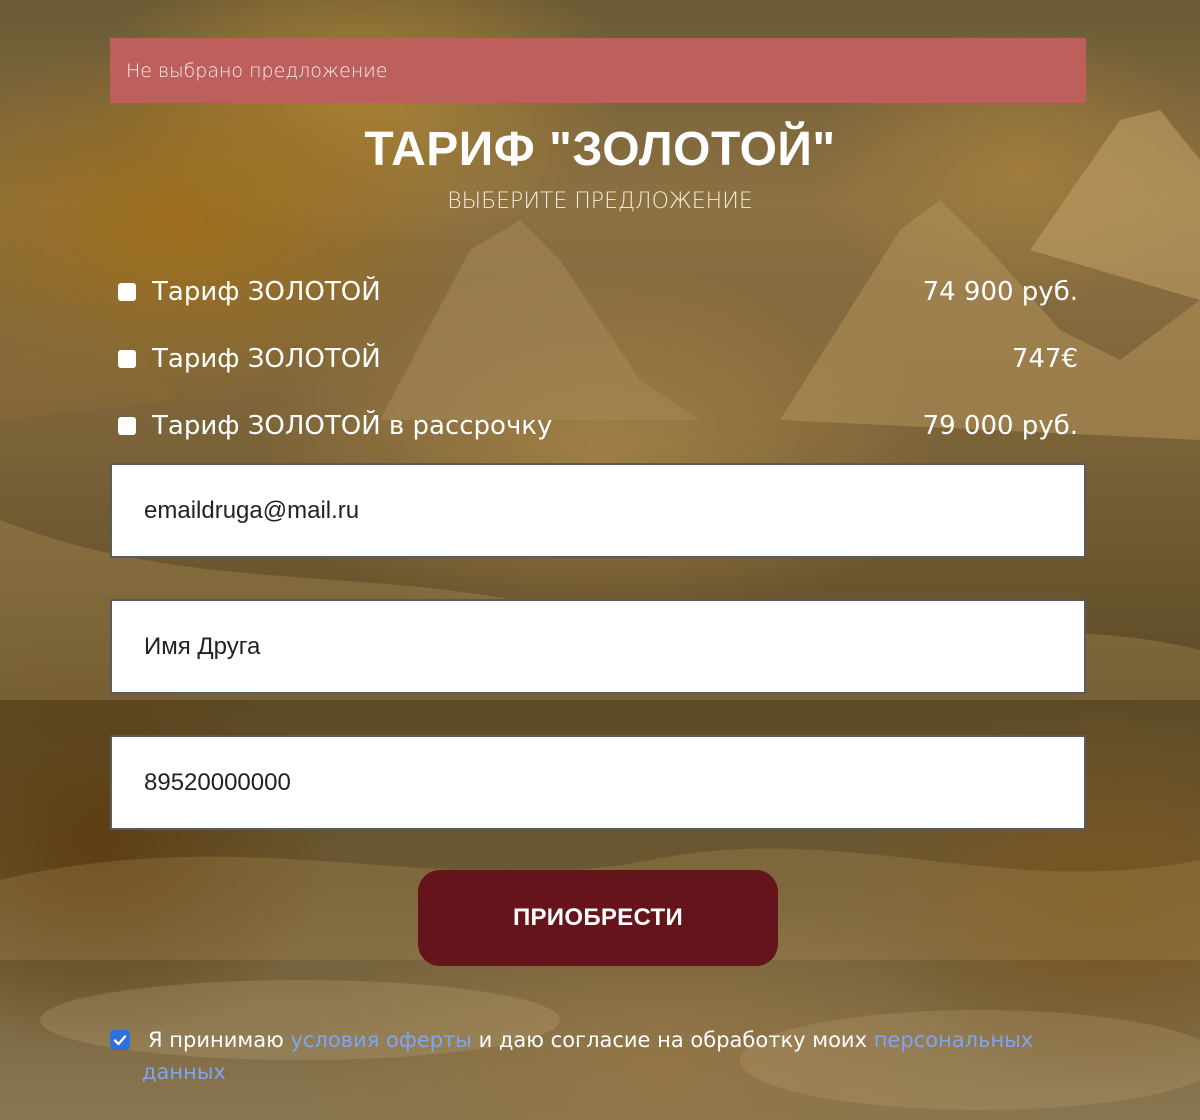 This screenshot has height=1120, width=1200. I want to click on phone-field-value: 89520000000, so click(217, 782).